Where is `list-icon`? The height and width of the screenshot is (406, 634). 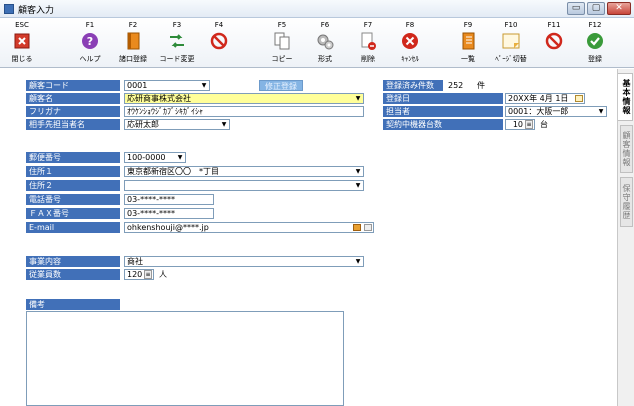
list-icon is located at coordinates (368, 227).